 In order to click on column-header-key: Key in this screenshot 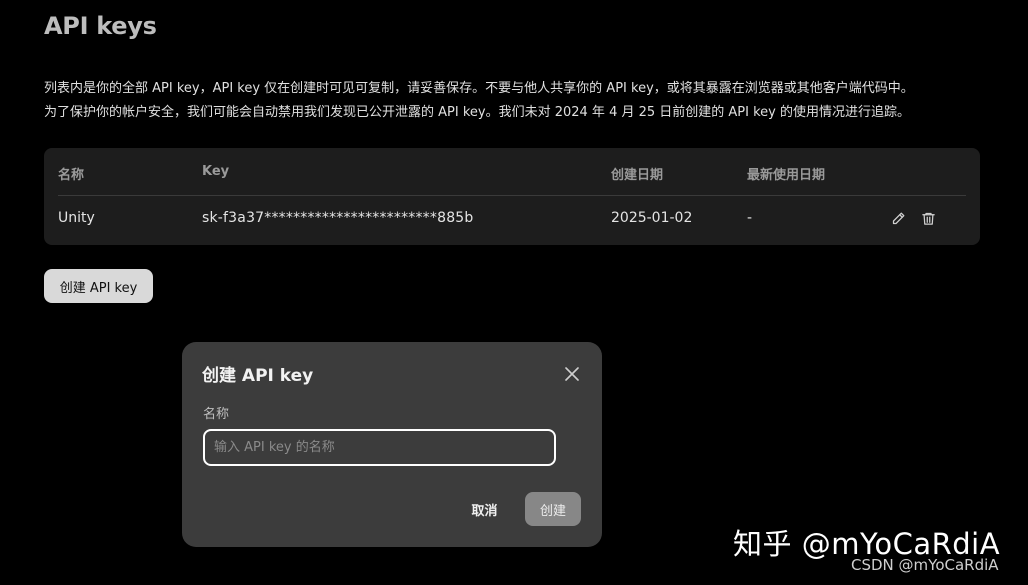, I will do `click(216, 171)`.